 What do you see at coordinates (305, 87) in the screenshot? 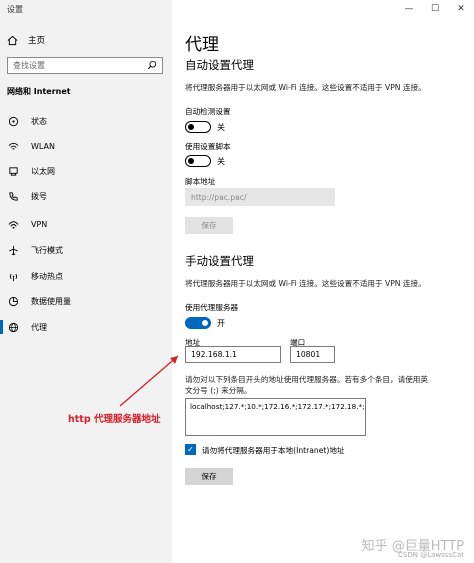
I see `auto-proxy-description: 将代理服务器用于以太网或 Wi-Fi 连接。这些设置不适用于 VPN 连接。` at bounding box center [305, 87].